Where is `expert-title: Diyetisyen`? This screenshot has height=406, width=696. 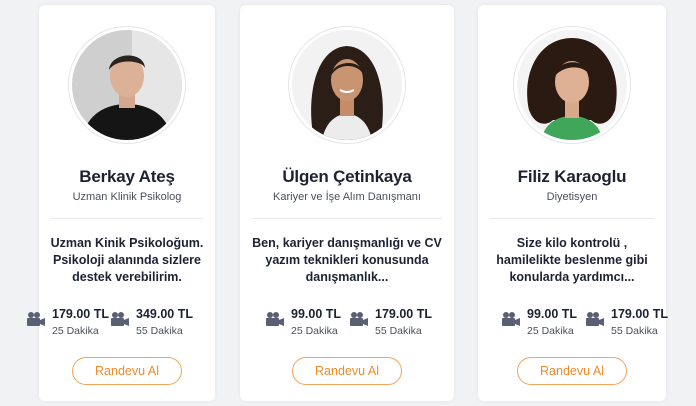
expert-title: Diyetisyen is located at coordinates (572, 197).